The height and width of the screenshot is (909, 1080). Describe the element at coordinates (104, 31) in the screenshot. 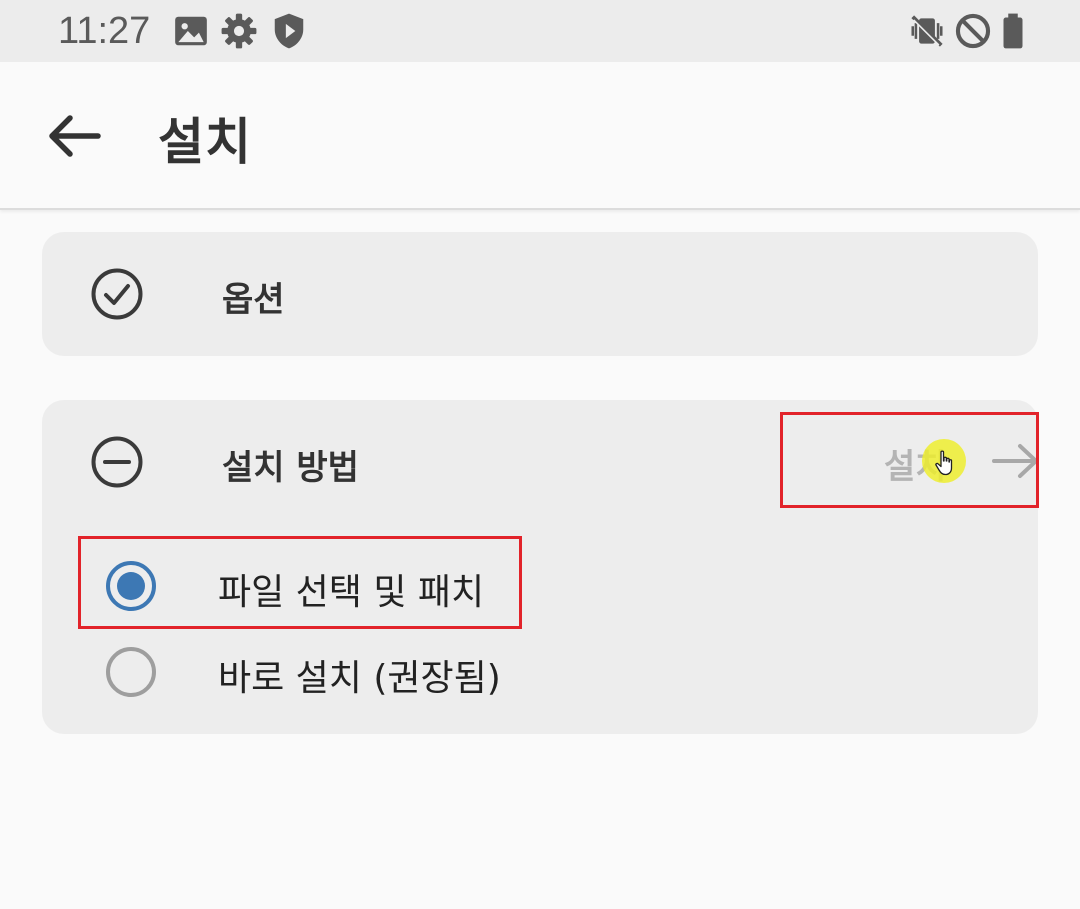

I see `status-time: 11:27` at that location.